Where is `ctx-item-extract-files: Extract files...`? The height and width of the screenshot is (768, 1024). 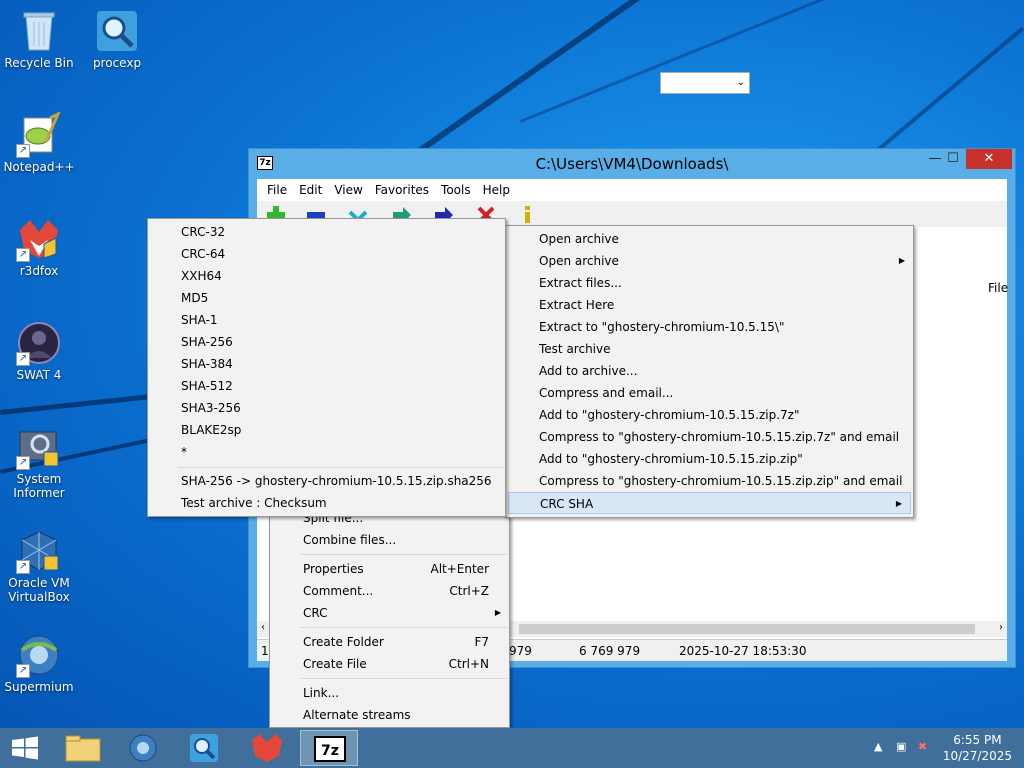
ctx-item-extract-files: Extract files... is located at coordinates (709, 283).